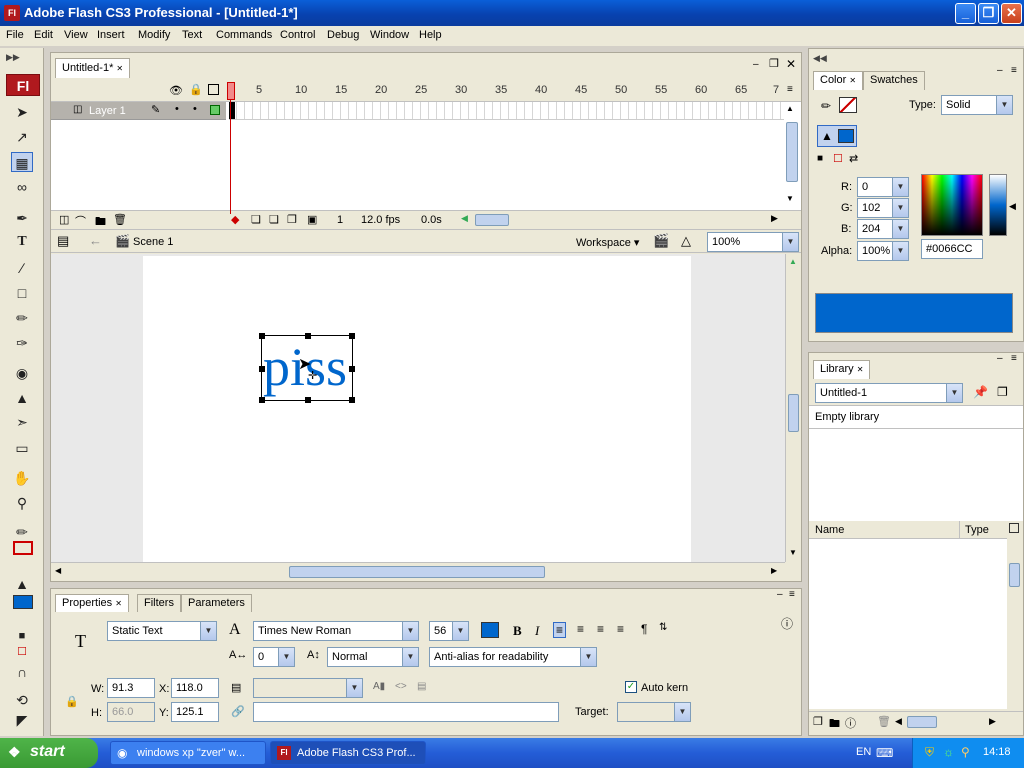  What do you see at coordinates (792, 156) in the screenshot?
I see `timeline-vscroll: ▲ ▼` at bounding box center [792, 156].